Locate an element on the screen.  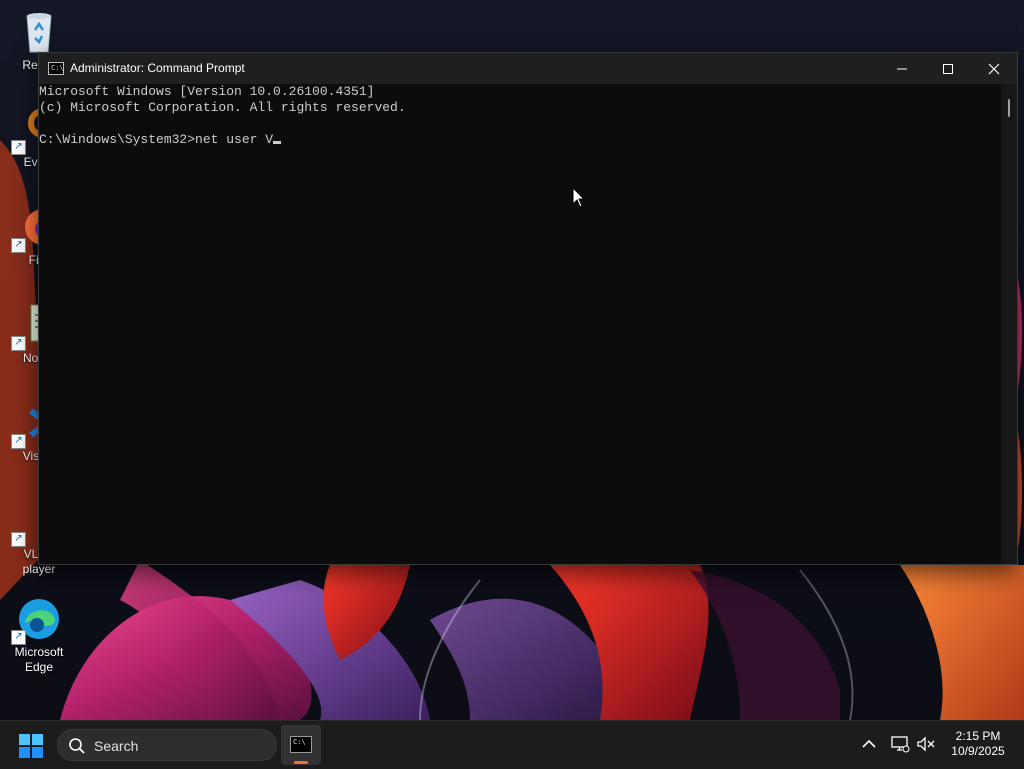
window-titlebar: C:\ Administrator: Command Prompt is located at coordinates (528, 68).